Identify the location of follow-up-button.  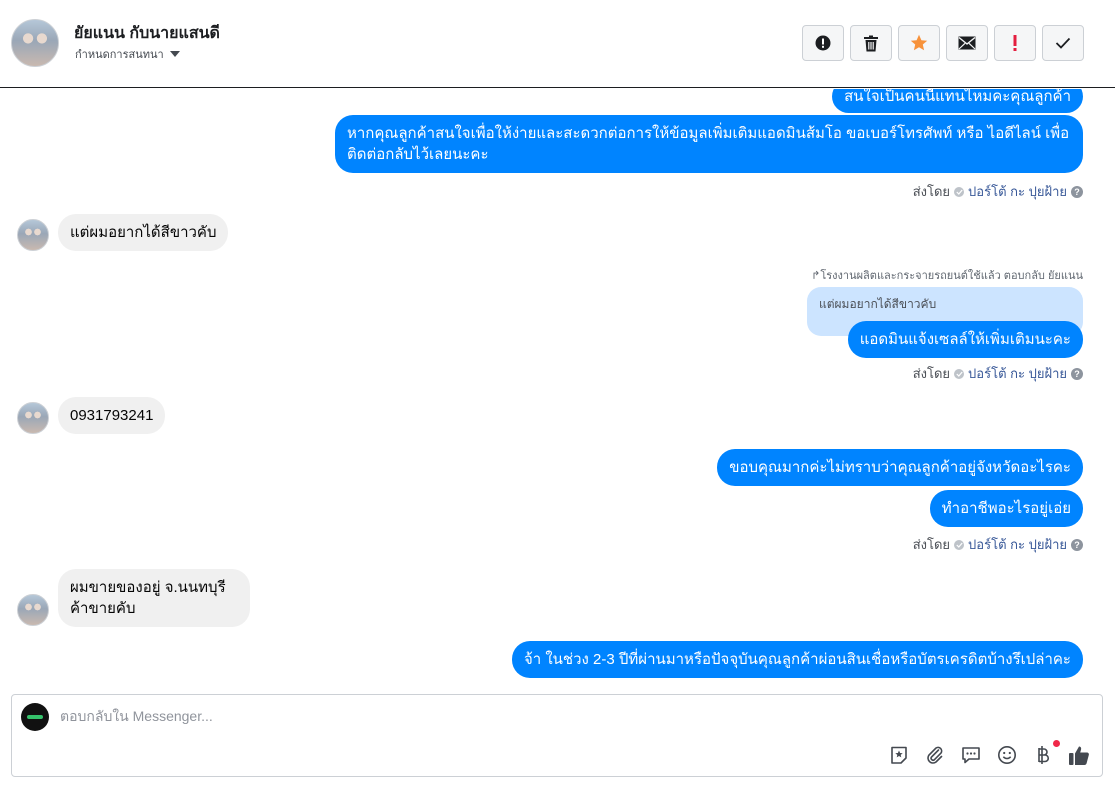
(1015, 43).